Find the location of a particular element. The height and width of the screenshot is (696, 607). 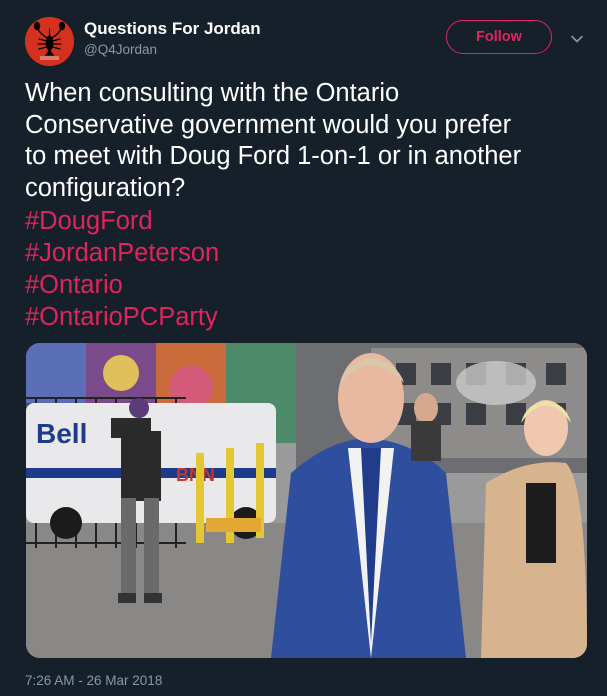

lobster-logo-icon is located at coordinates (49, 41).